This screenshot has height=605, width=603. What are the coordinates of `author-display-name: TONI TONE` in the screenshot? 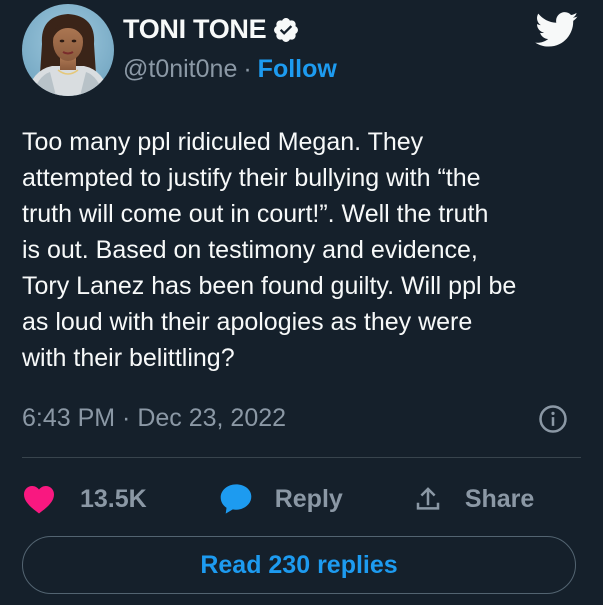 It's located at (195, 29).